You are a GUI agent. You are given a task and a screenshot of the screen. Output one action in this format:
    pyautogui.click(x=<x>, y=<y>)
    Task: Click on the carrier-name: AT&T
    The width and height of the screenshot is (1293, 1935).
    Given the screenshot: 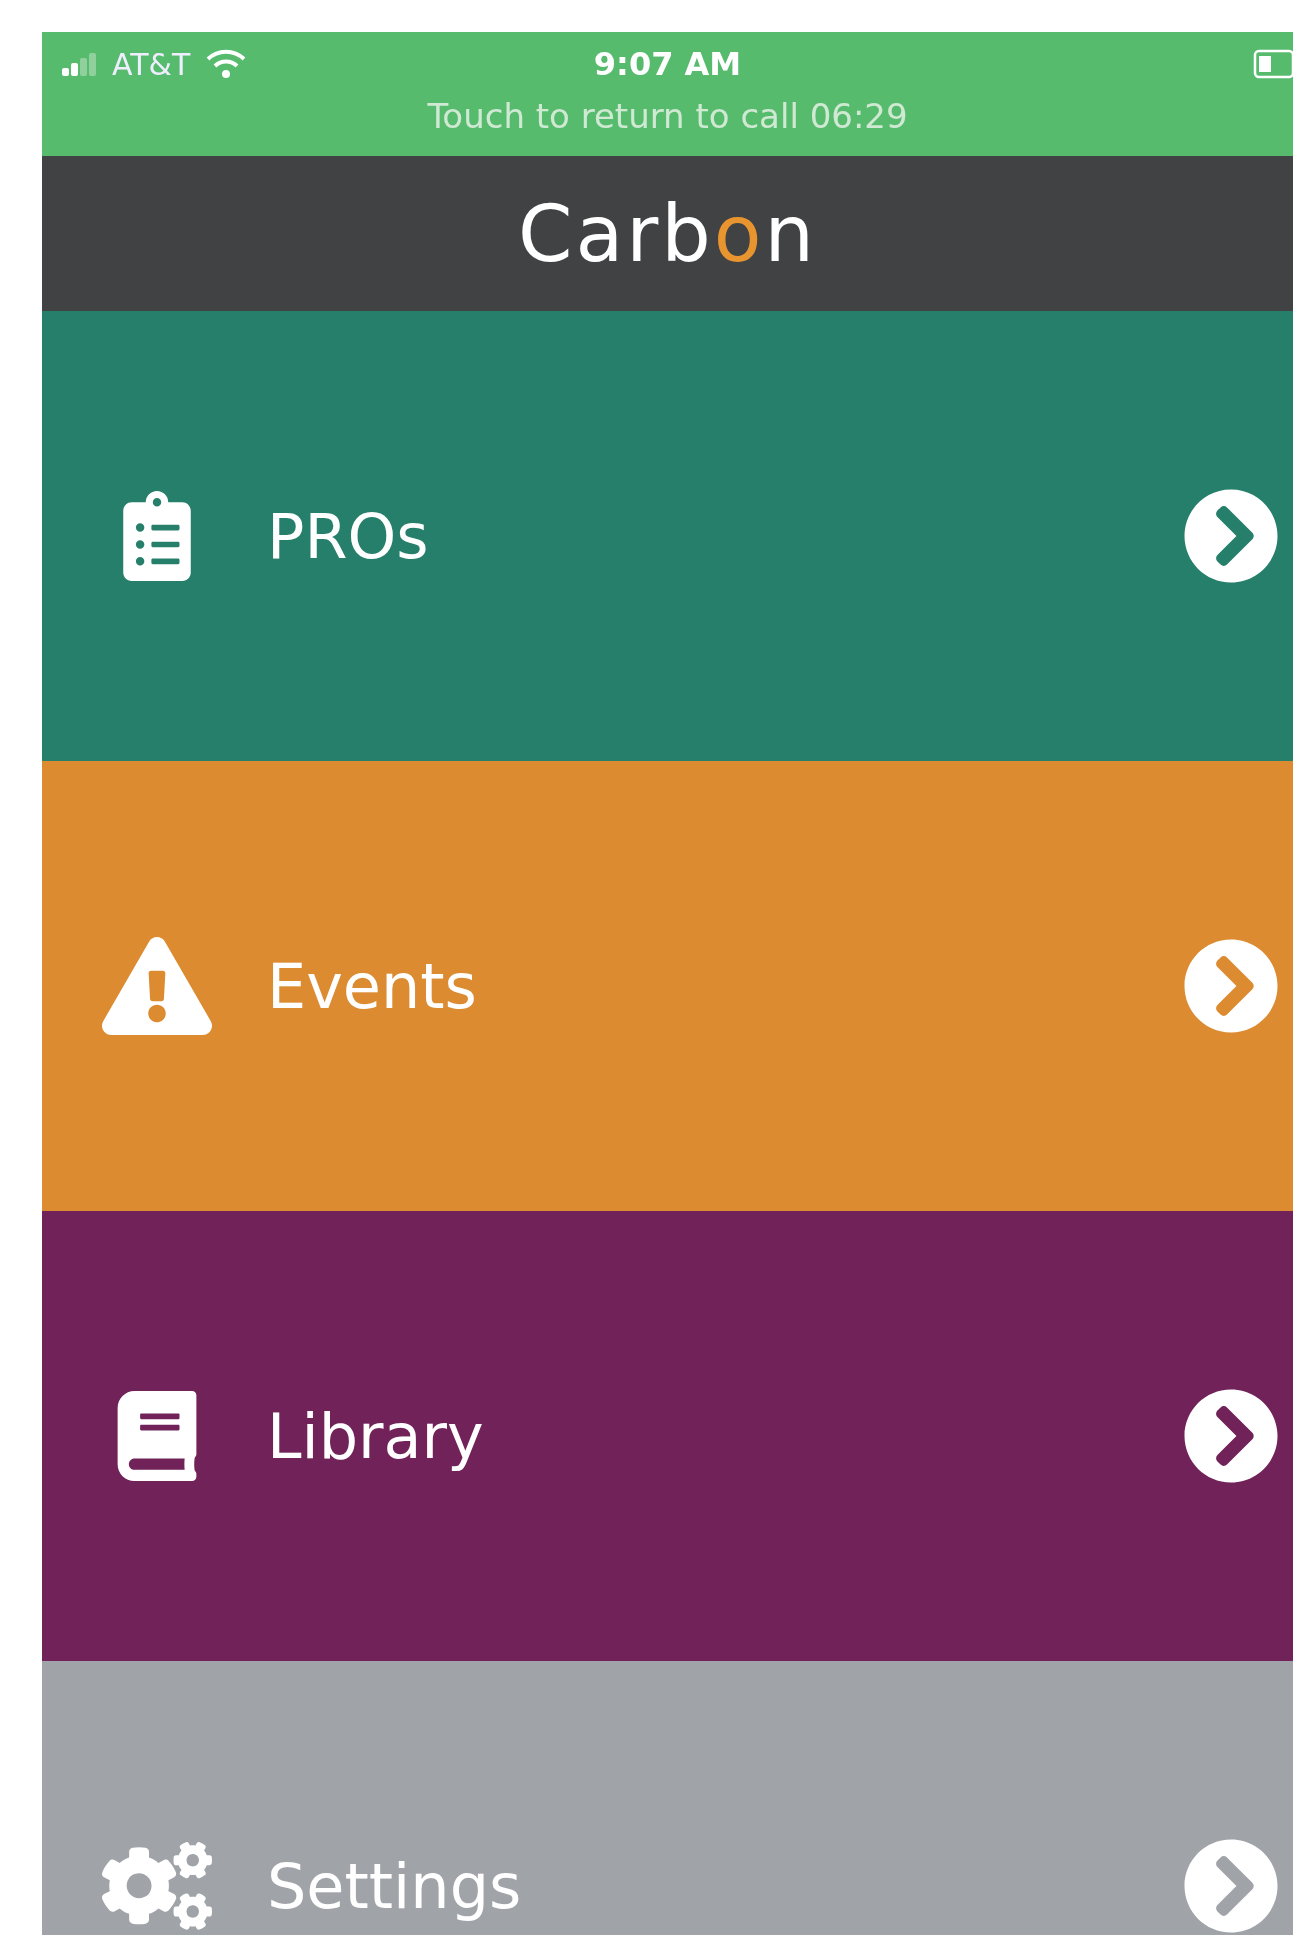 What is the action you would take?
    pyautogui.click(x=151, y=64)
    